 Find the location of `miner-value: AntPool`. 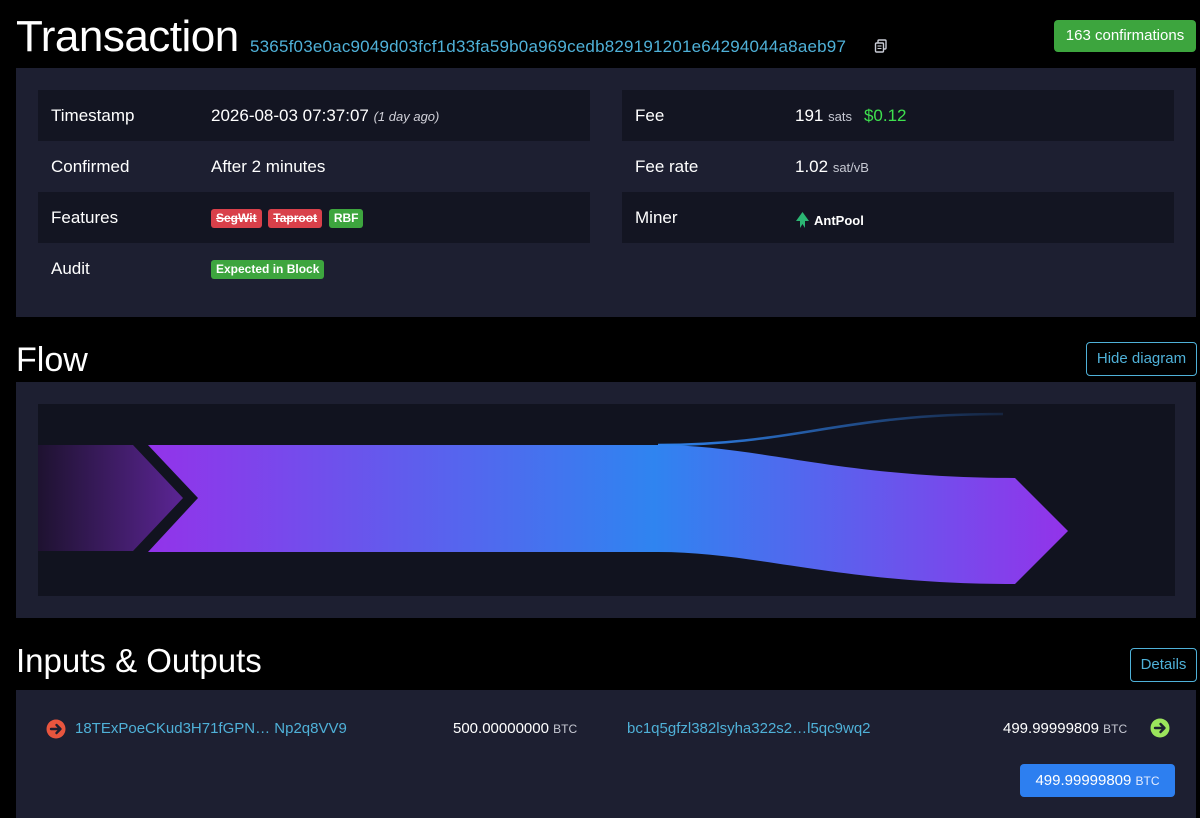

miner-value: AntPool is located at coordinates (829, 220).